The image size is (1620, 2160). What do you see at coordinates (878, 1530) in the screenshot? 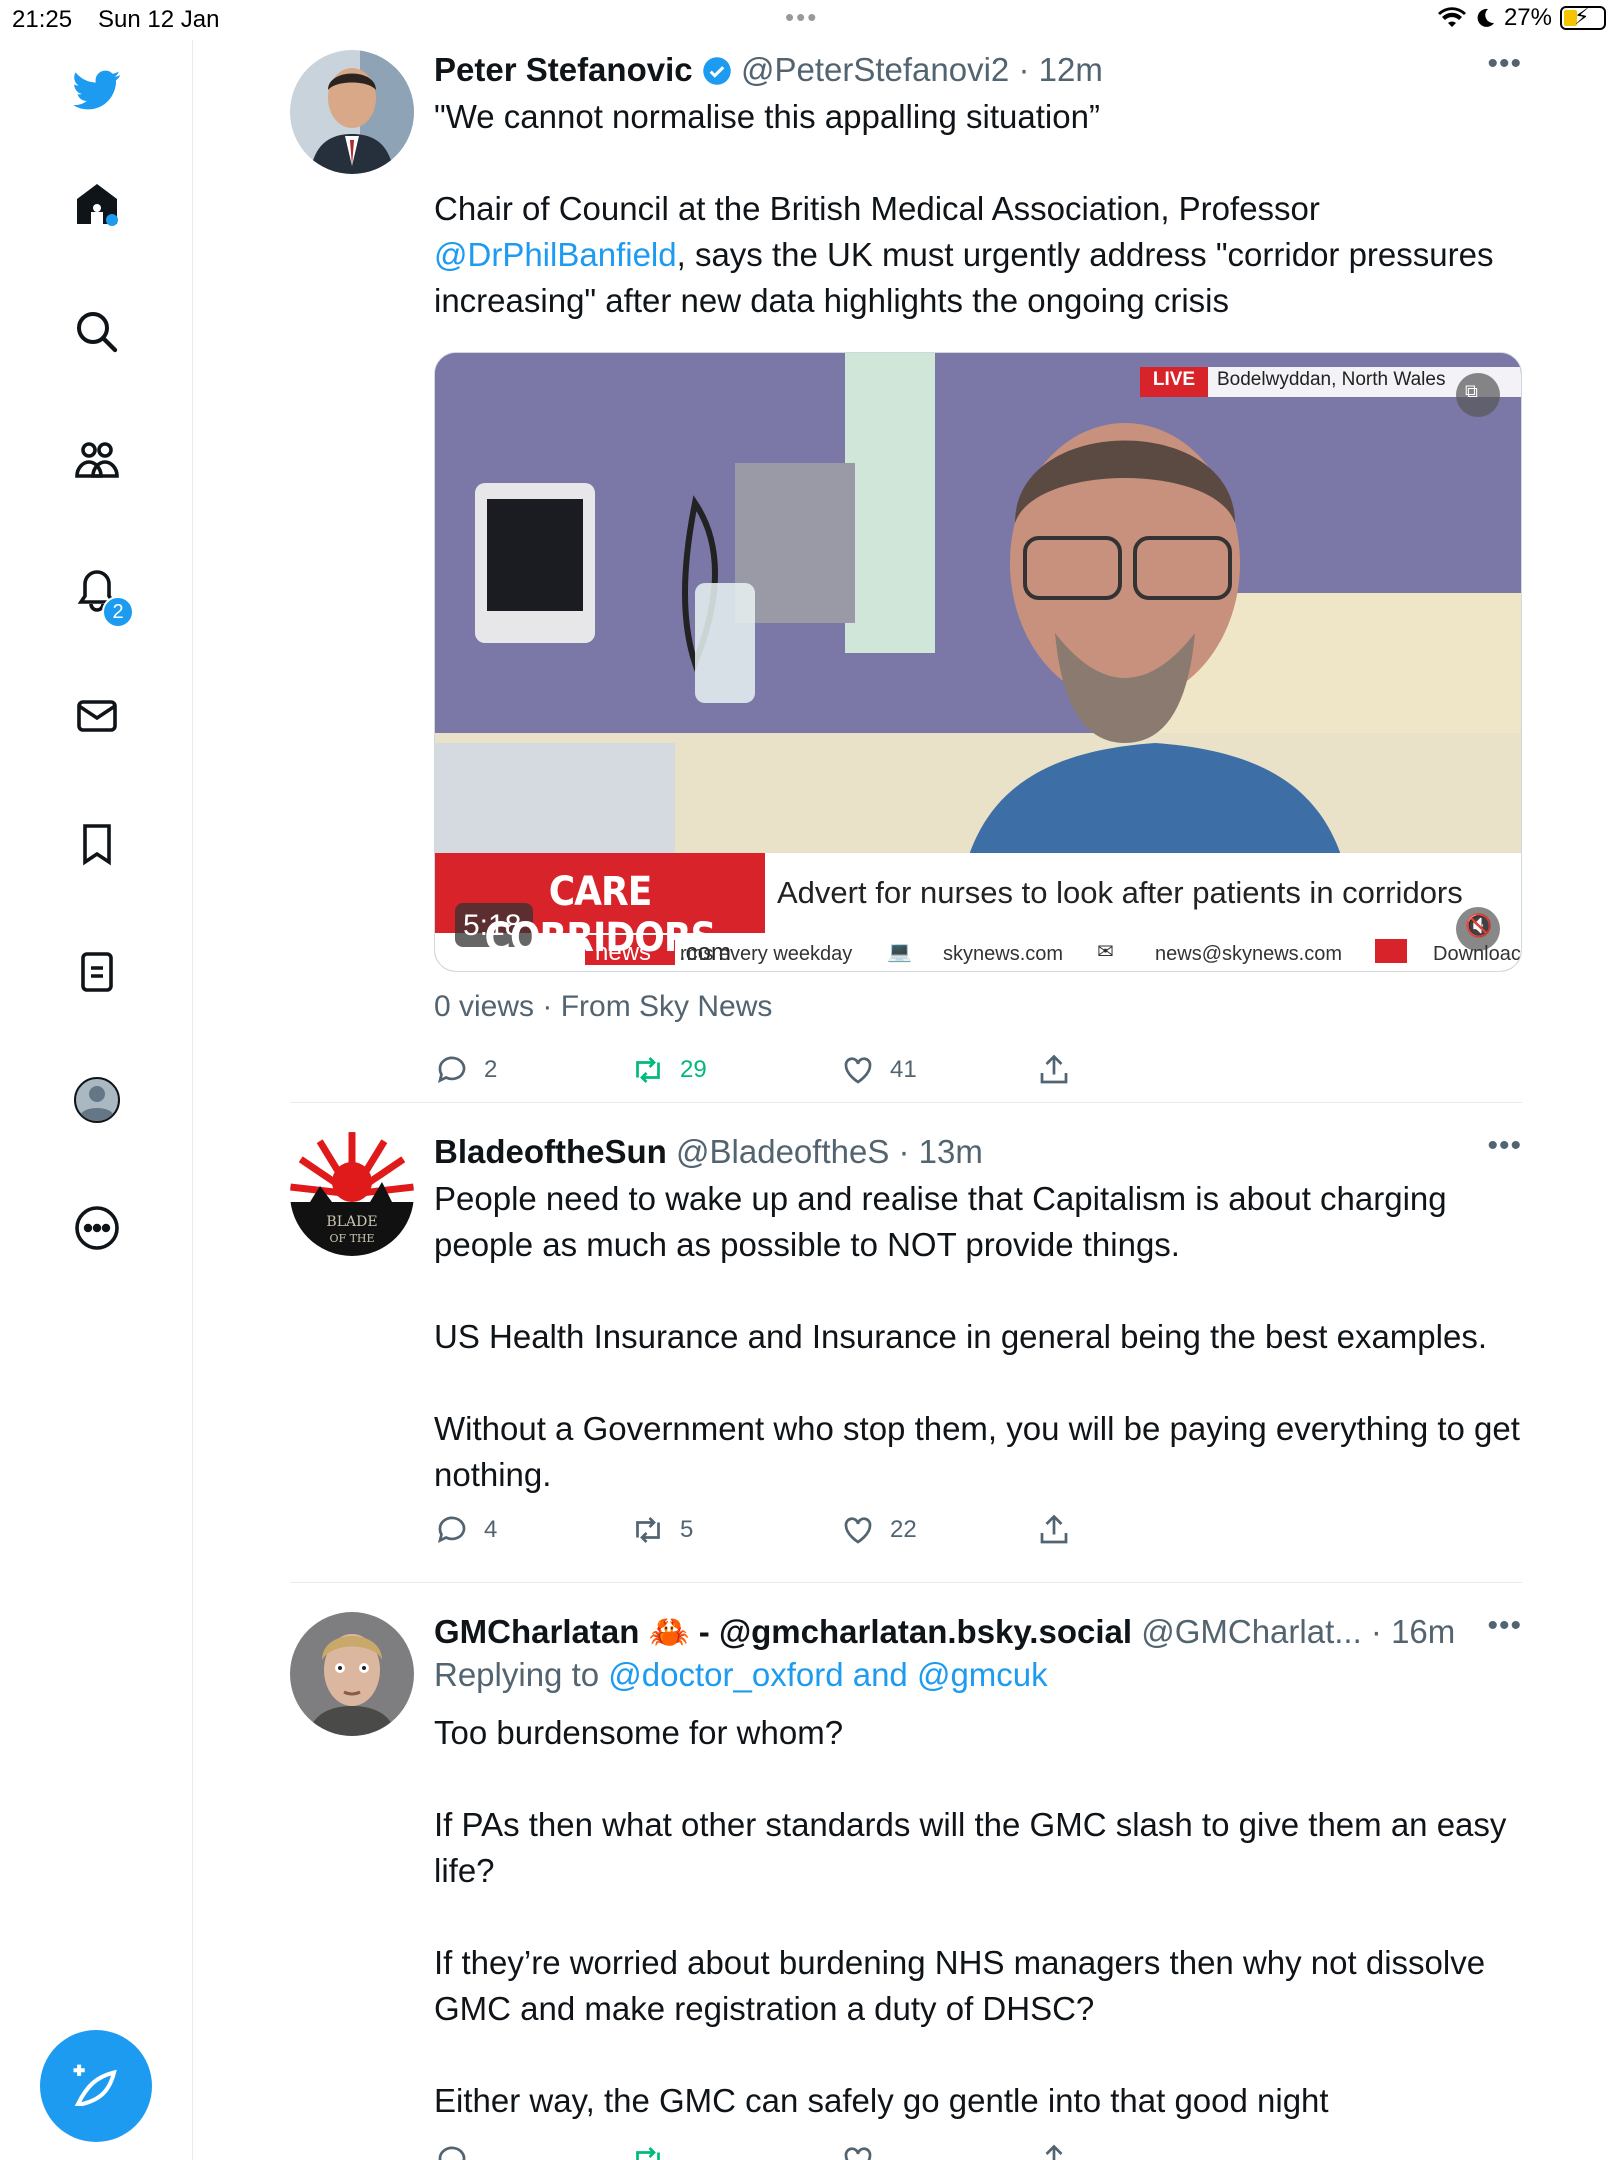
I see `like-button: 22` at bounding box center [878, 1530].